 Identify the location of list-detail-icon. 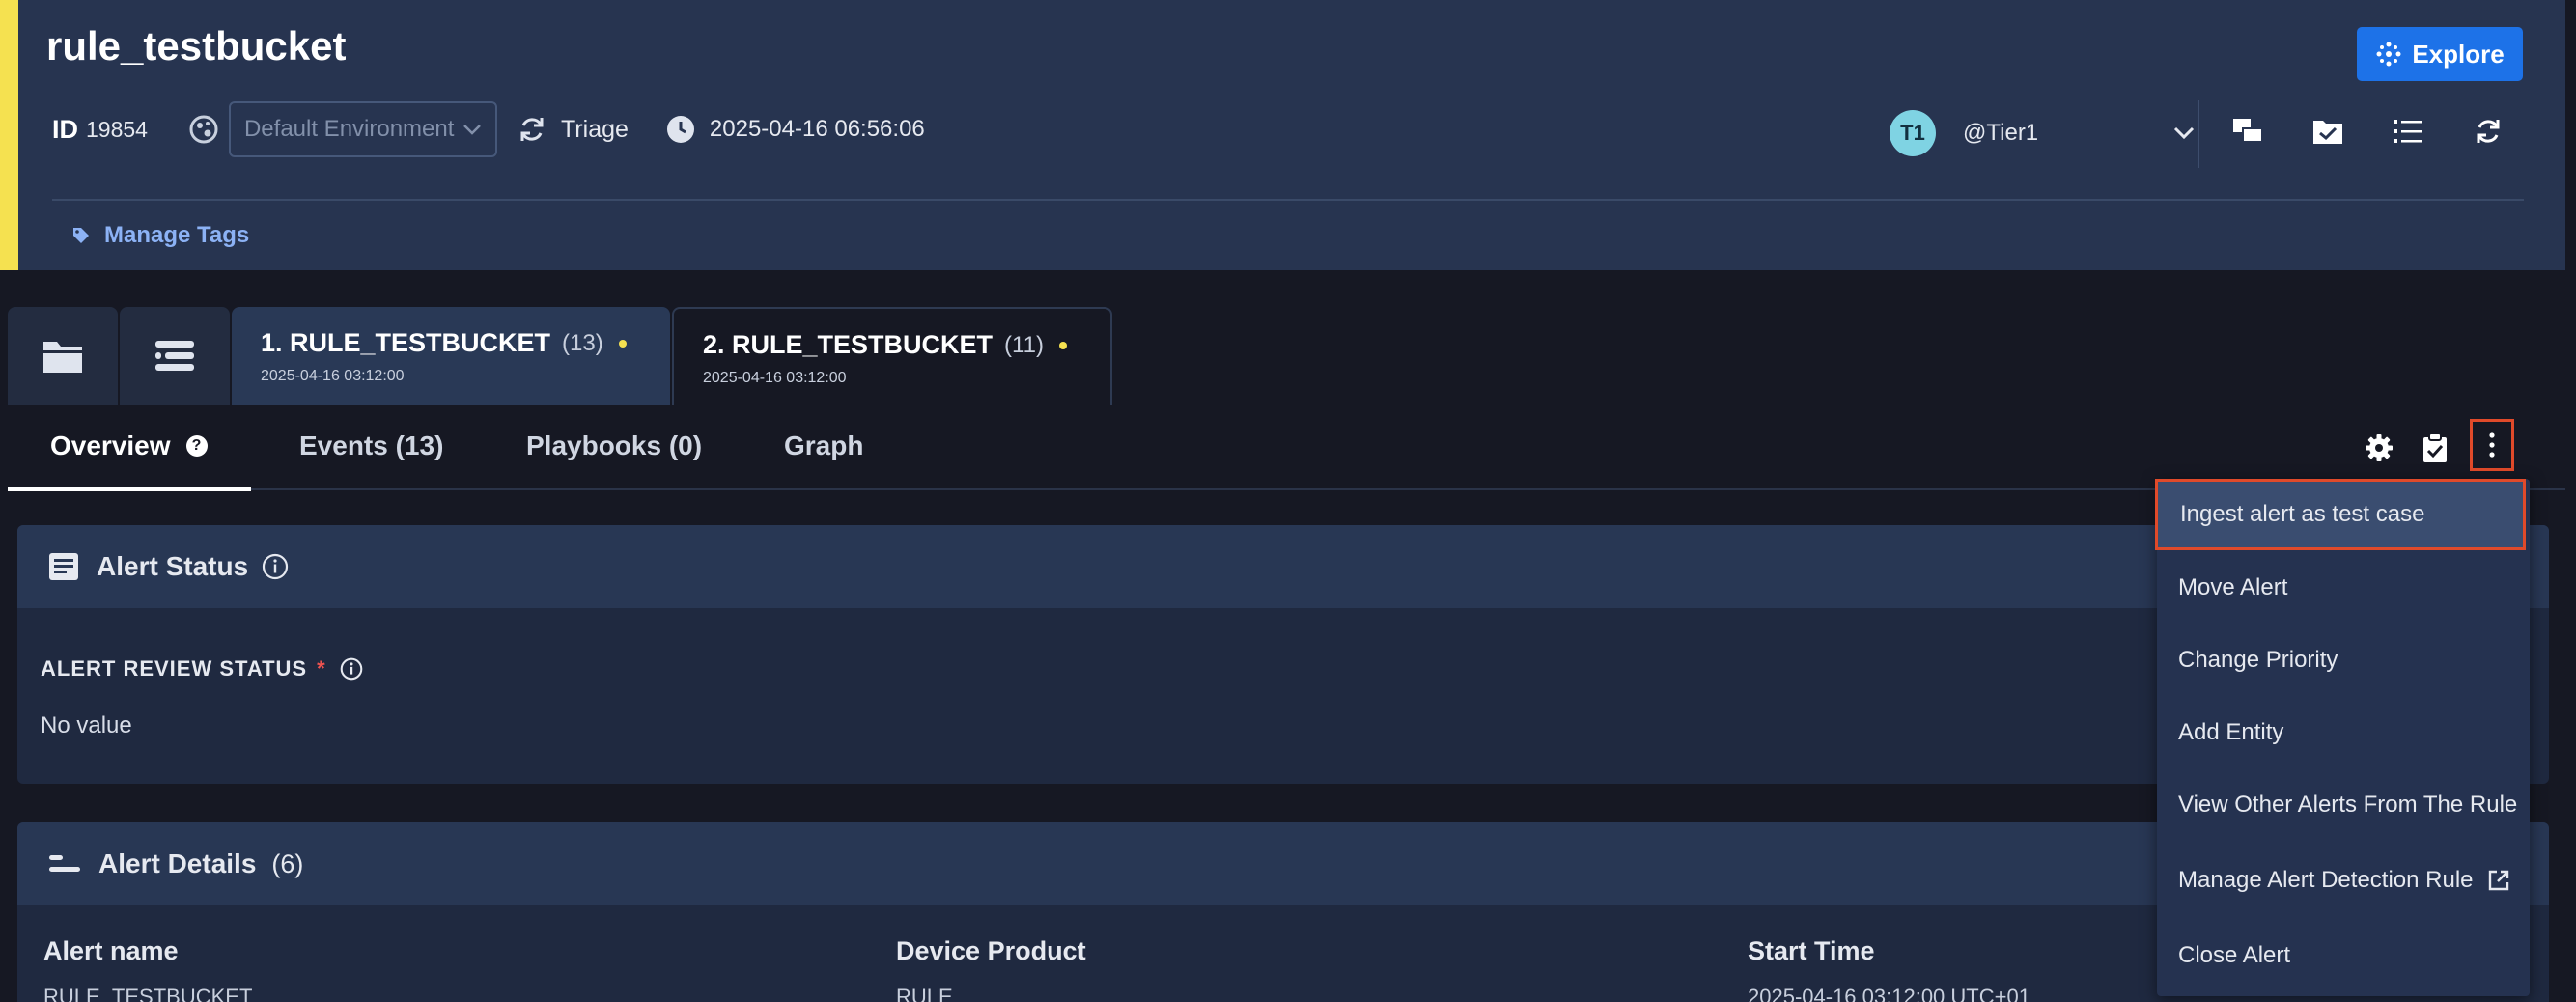
(175, 356).